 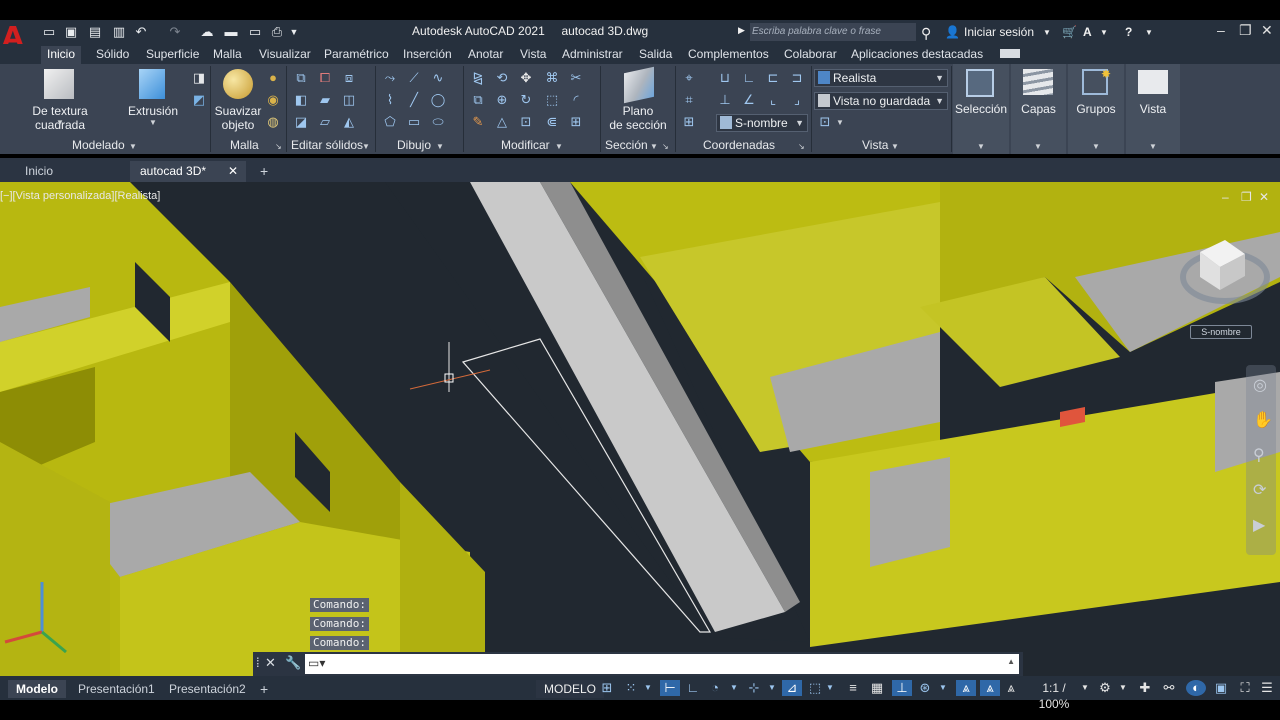 What do you see at coordinates (478, 122) in the screenshot?
I see `matchprop-icon: ✎` at bounding box center [478, 122].